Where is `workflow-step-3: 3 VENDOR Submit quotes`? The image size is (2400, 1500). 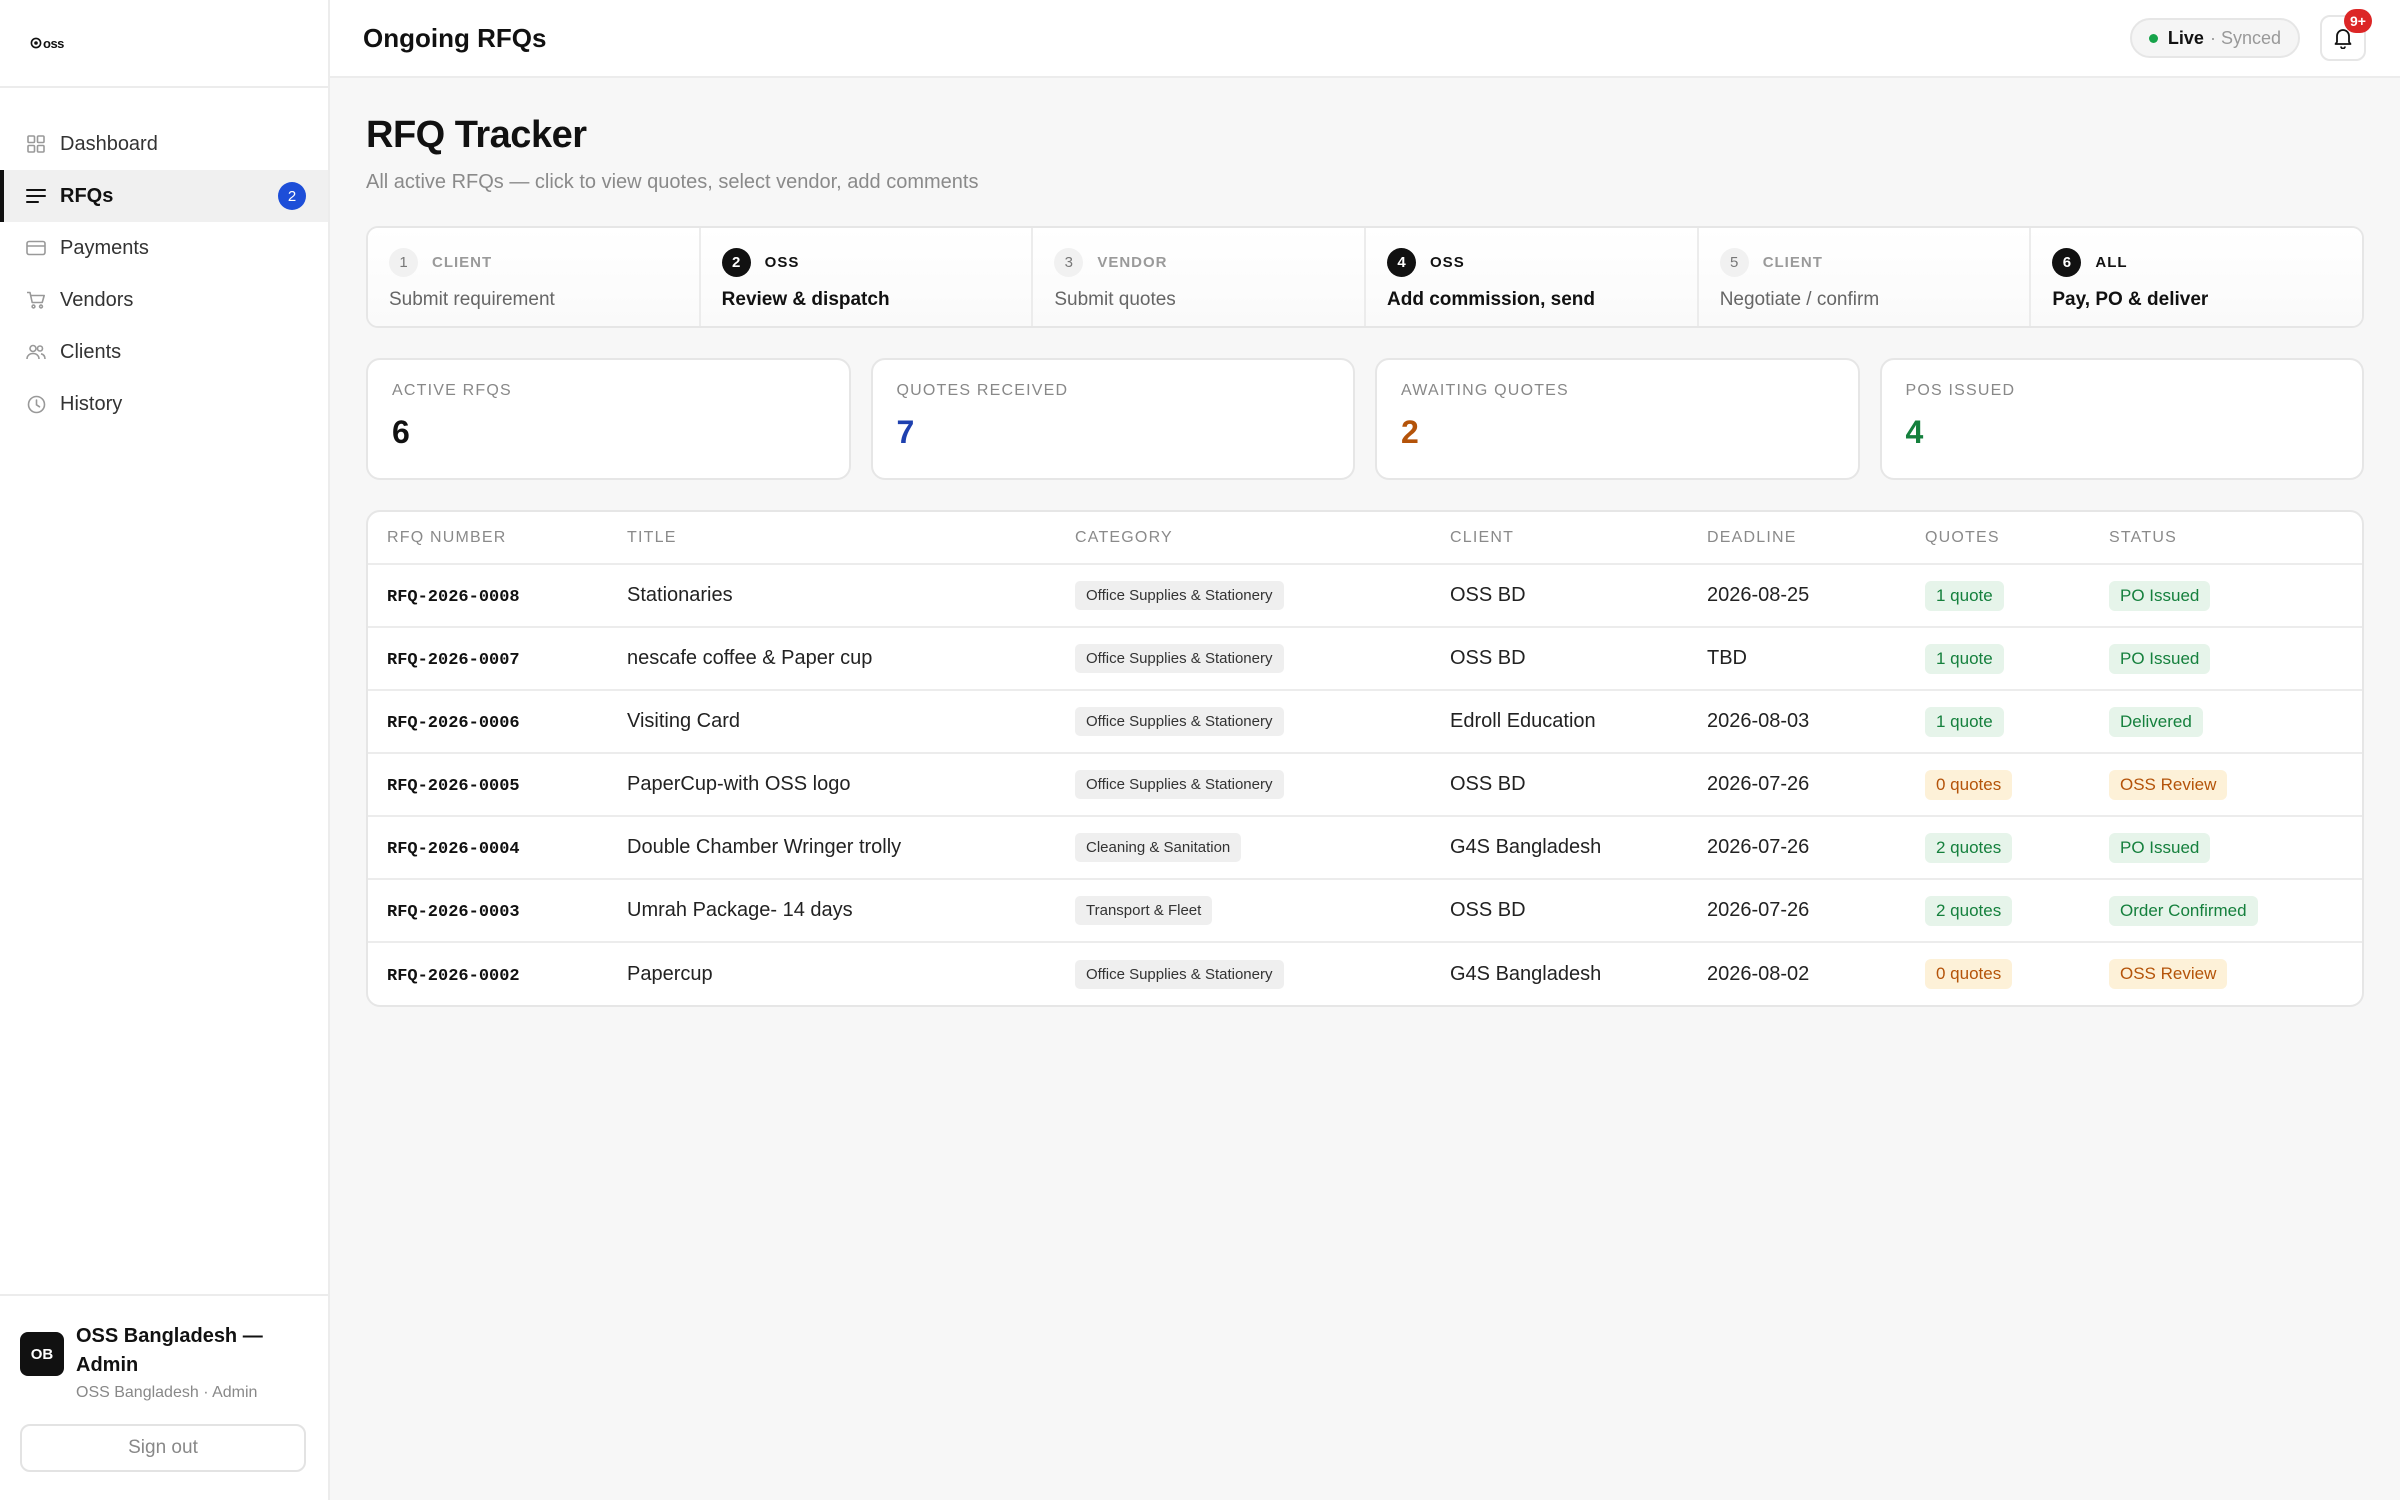 workflow-step-3: 3 VENDOR Submit quotes is located at coordinates (1200, 277).